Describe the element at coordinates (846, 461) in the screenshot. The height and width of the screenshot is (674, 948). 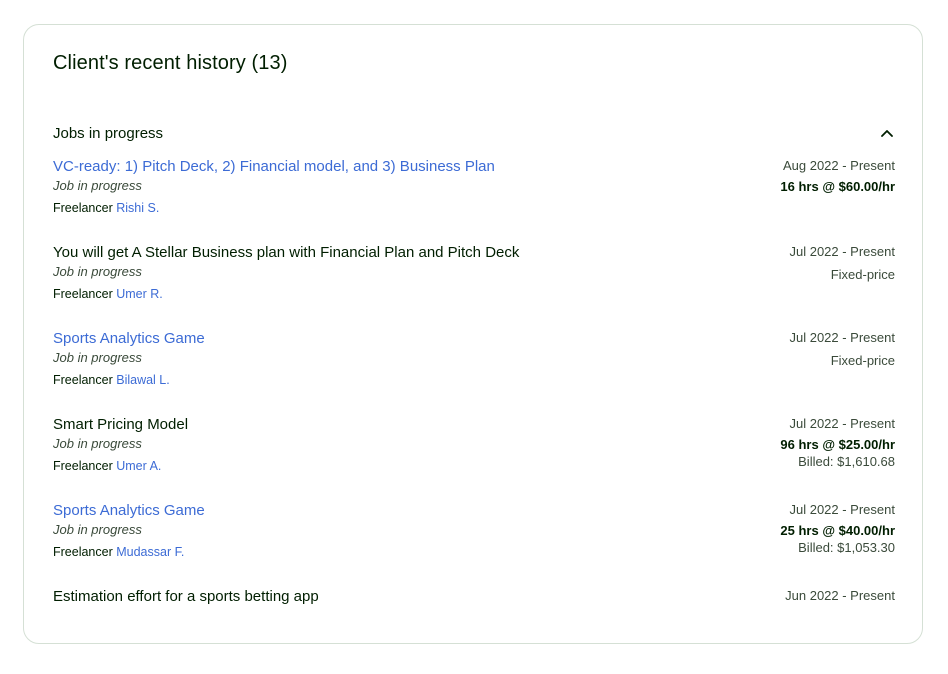
I see `job-billed: Billed: $1,610.68` at that location.